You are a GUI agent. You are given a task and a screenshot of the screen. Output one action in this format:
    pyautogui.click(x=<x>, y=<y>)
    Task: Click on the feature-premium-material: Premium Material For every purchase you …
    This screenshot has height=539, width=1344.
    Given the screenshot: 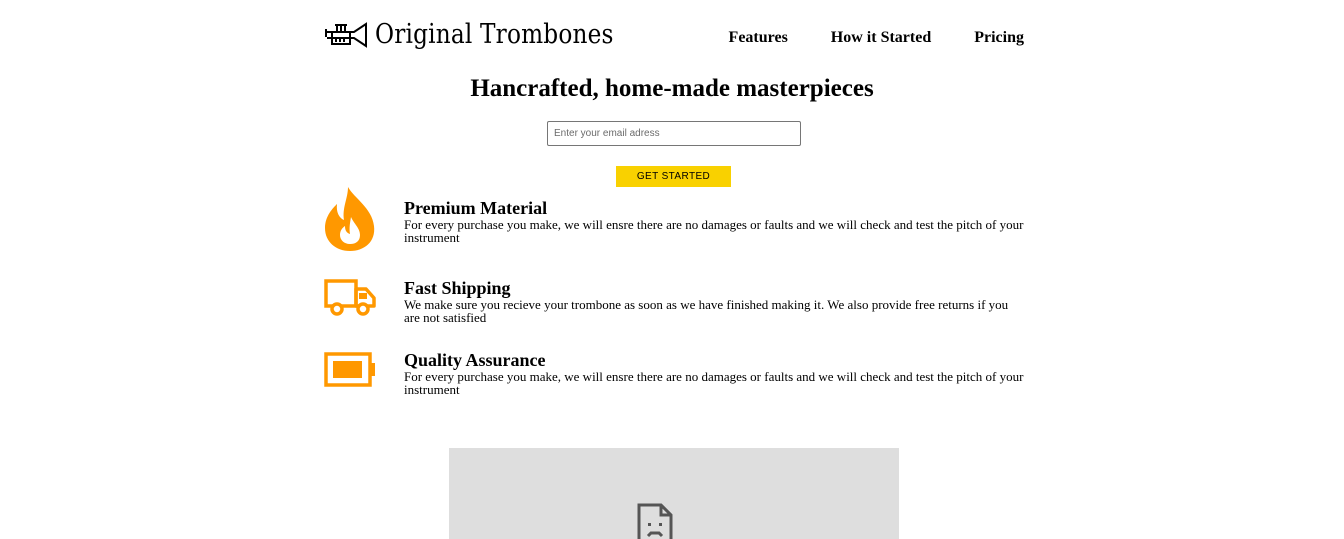 What is the action you would take?
    pyautogui.click(x=674, y=220)
    